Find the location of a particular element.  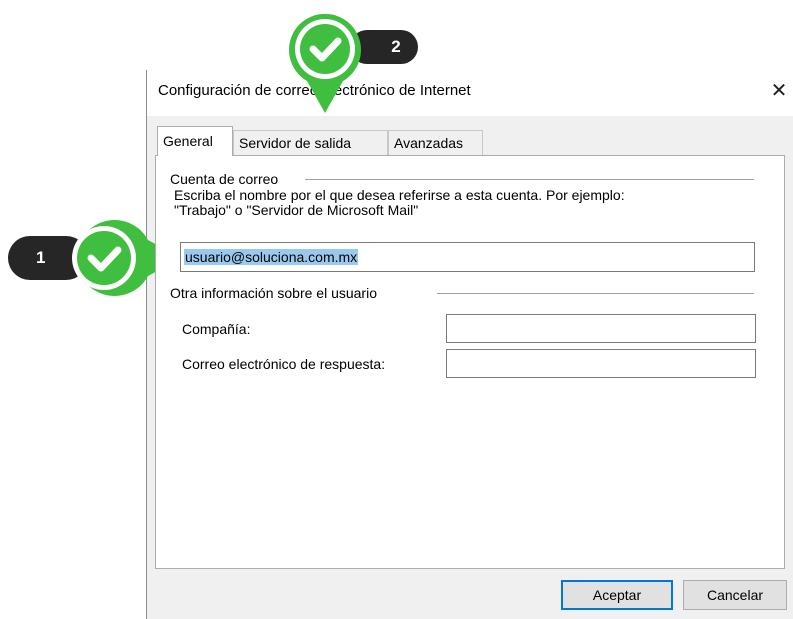

reply-email-input is located at coordinates (601, 363).